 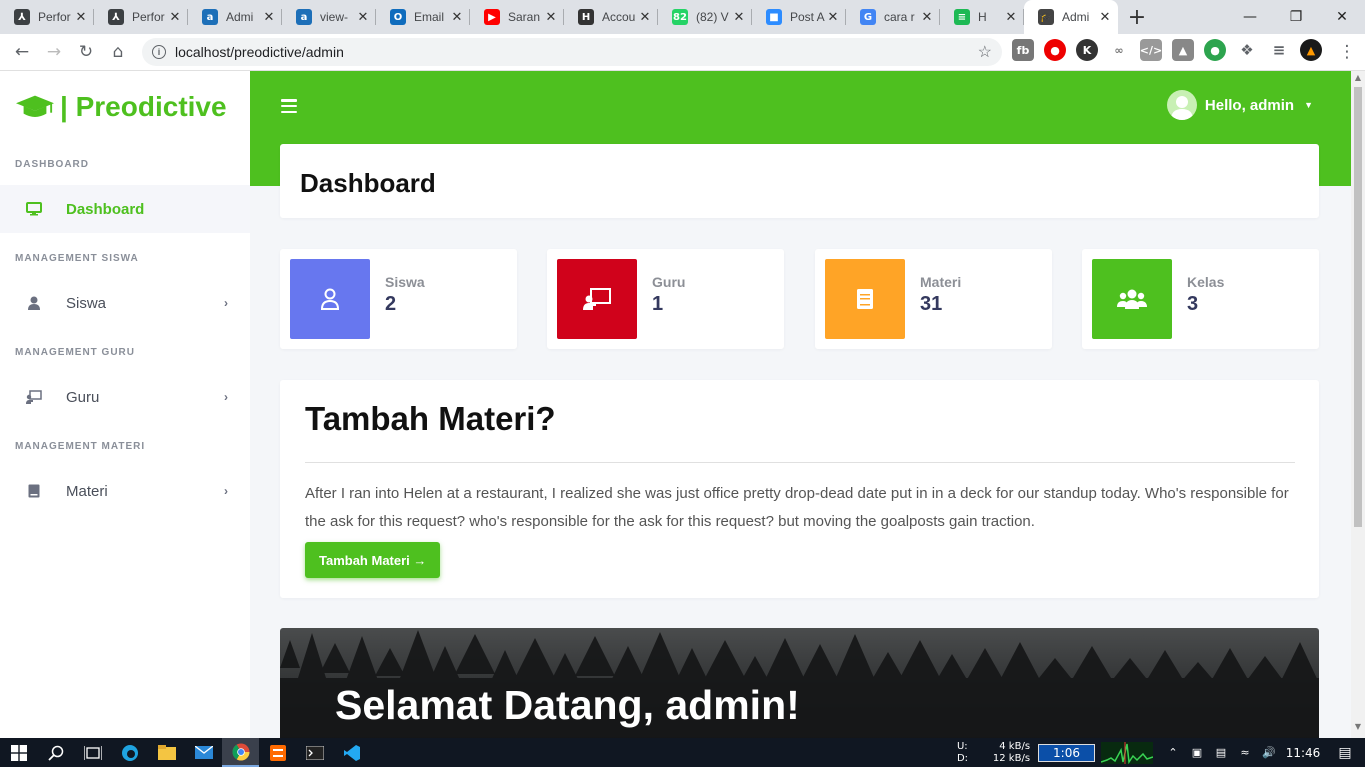 I want to click on stat-value: 31, so click(x=931, y=304).